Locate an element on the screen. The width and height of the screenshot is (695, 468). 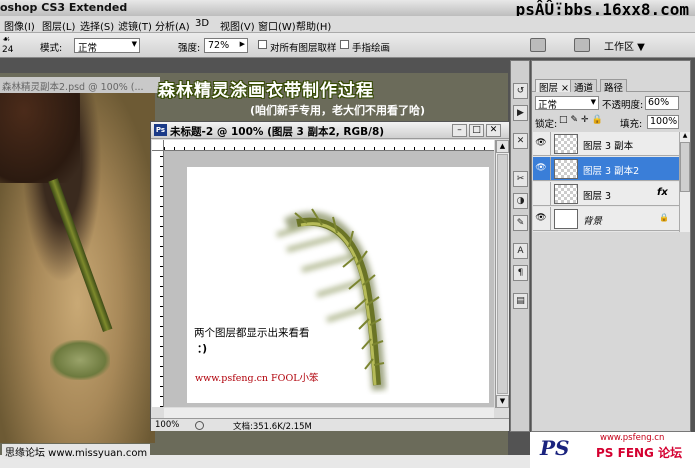
panel-dock-strip: ↺ ▶ ✕ ✂ ◑ ✎ A ¶ ▤ is located at coordinates (520, 246).